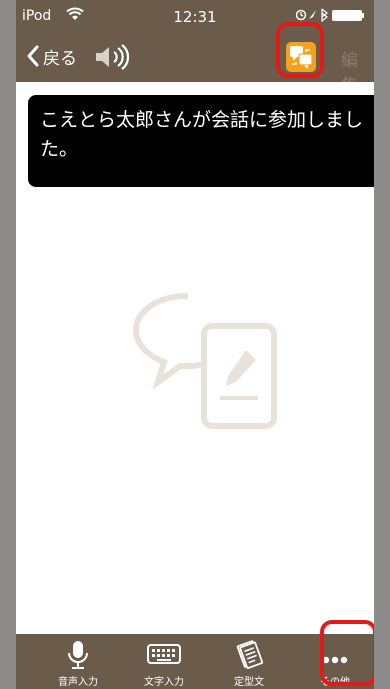 The image size is (390, 689). I want to click on conversation-placeholder-icon, so click(204, 361).